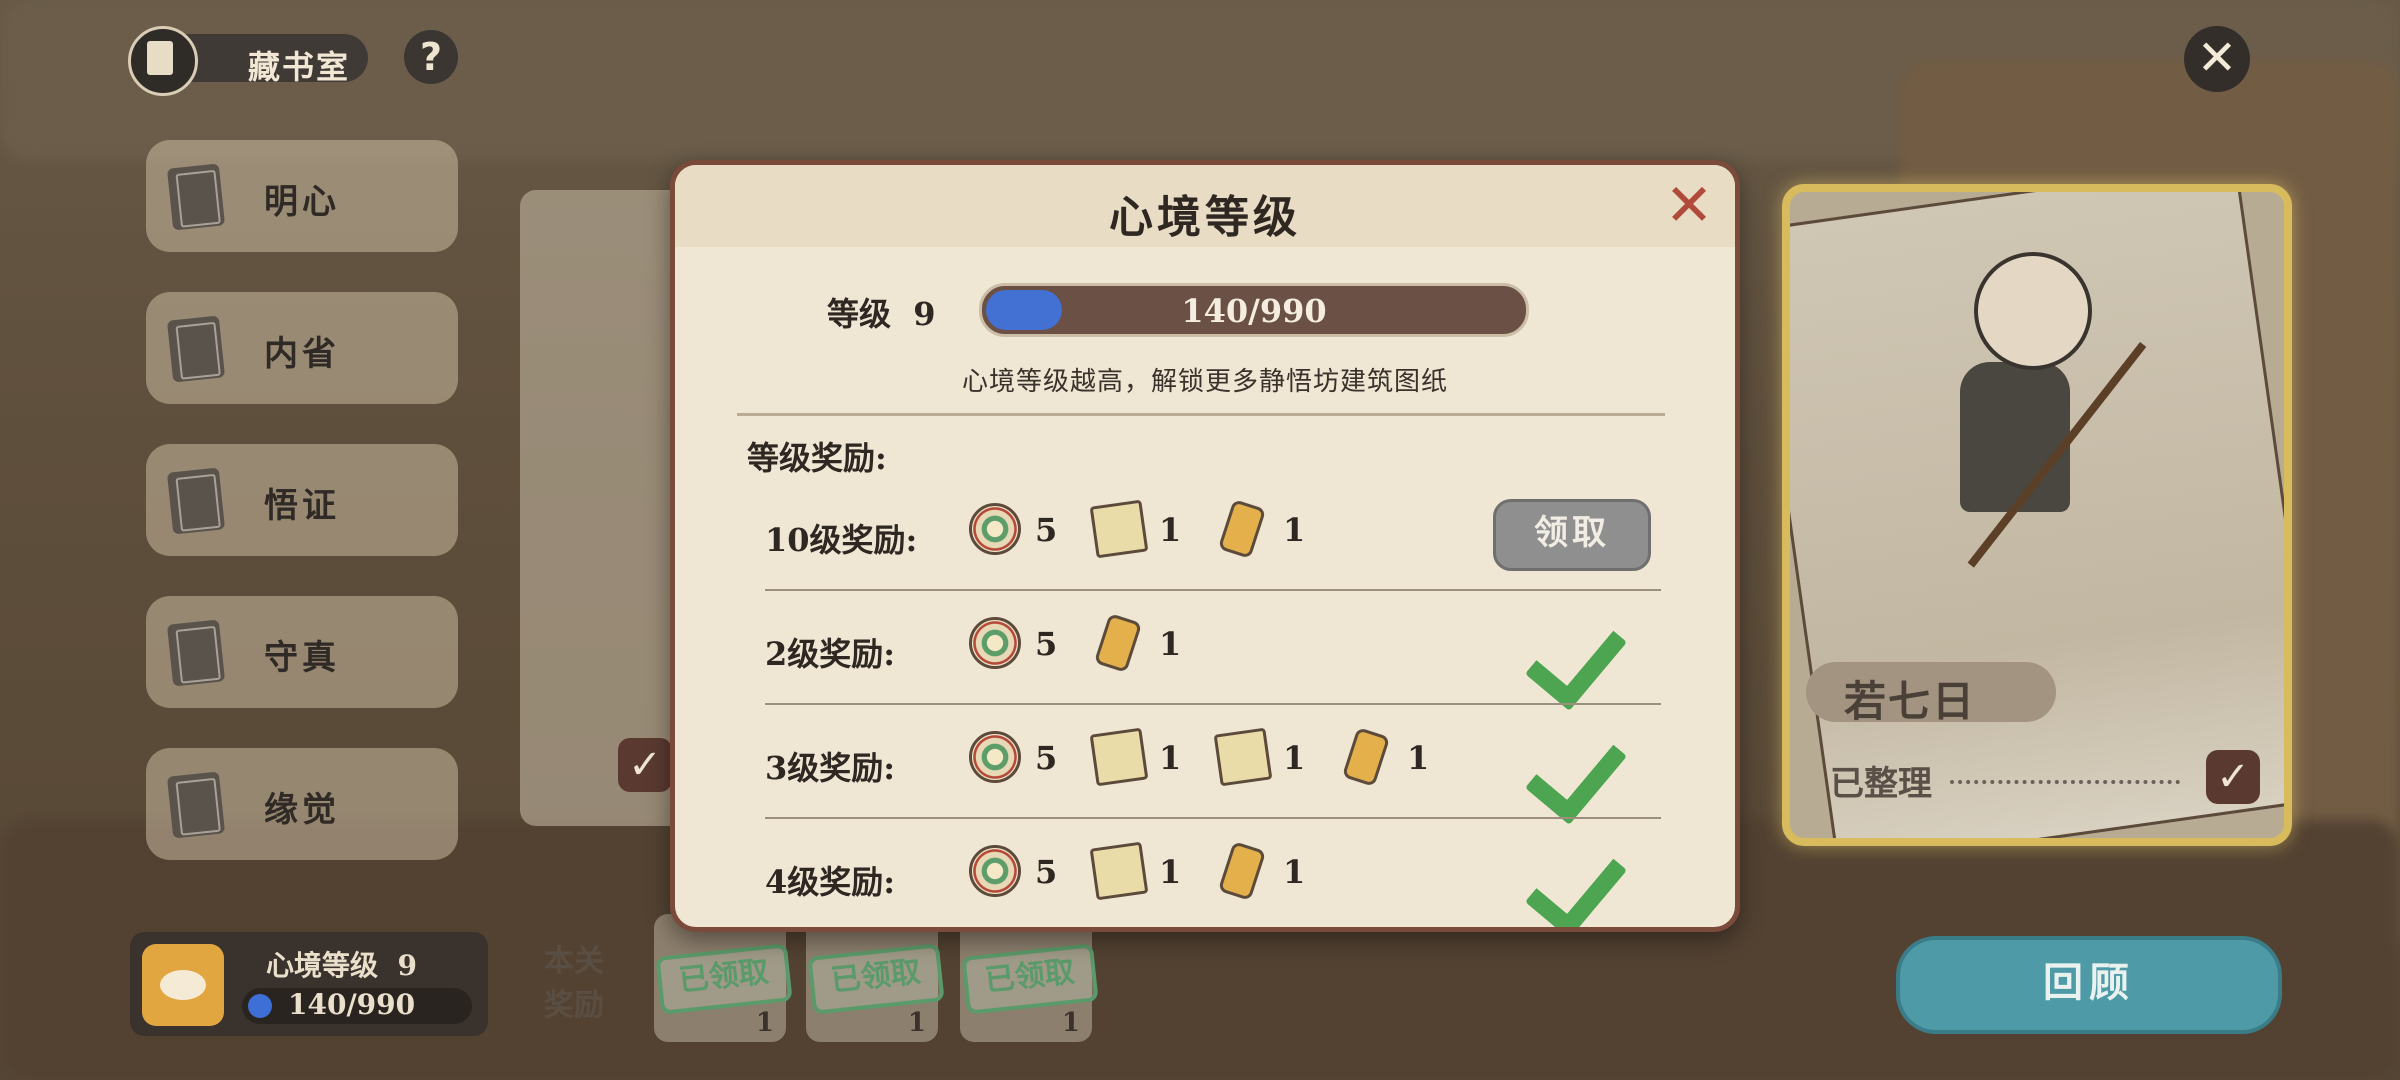 The height and width of the screenshot is (1080, 2400). I want to click on dotted-leader, so click(2065, 782).